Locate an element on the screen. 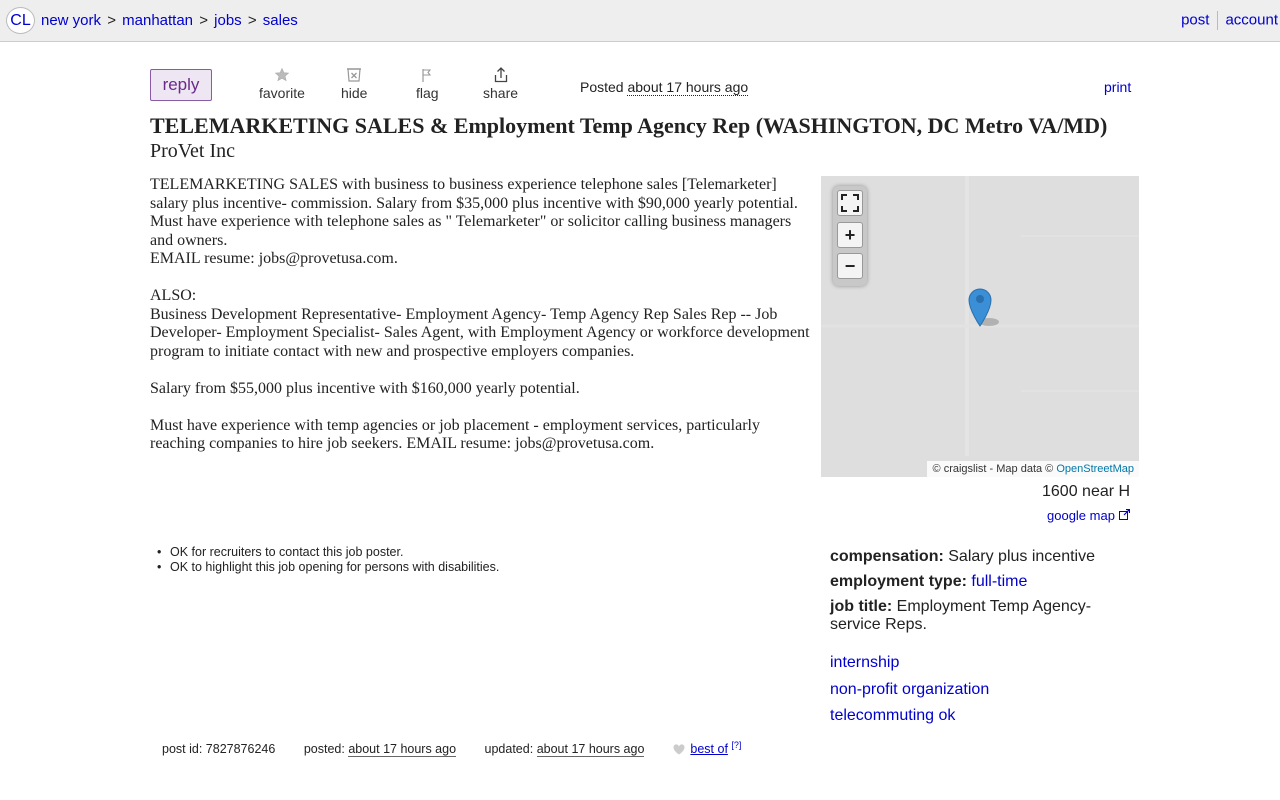 The image size is (1280, 800). divider is located at coordinates (1218, 20).